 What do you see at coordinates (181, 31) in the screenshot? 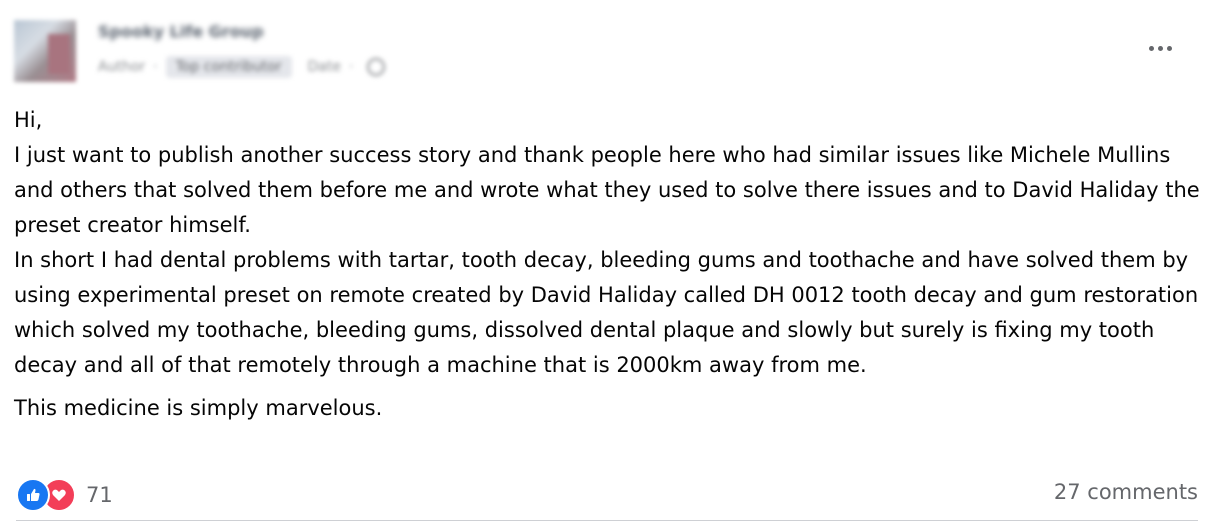
I see `group-name-blurred: Spooky Life Group` at bounding box center [181, 31].